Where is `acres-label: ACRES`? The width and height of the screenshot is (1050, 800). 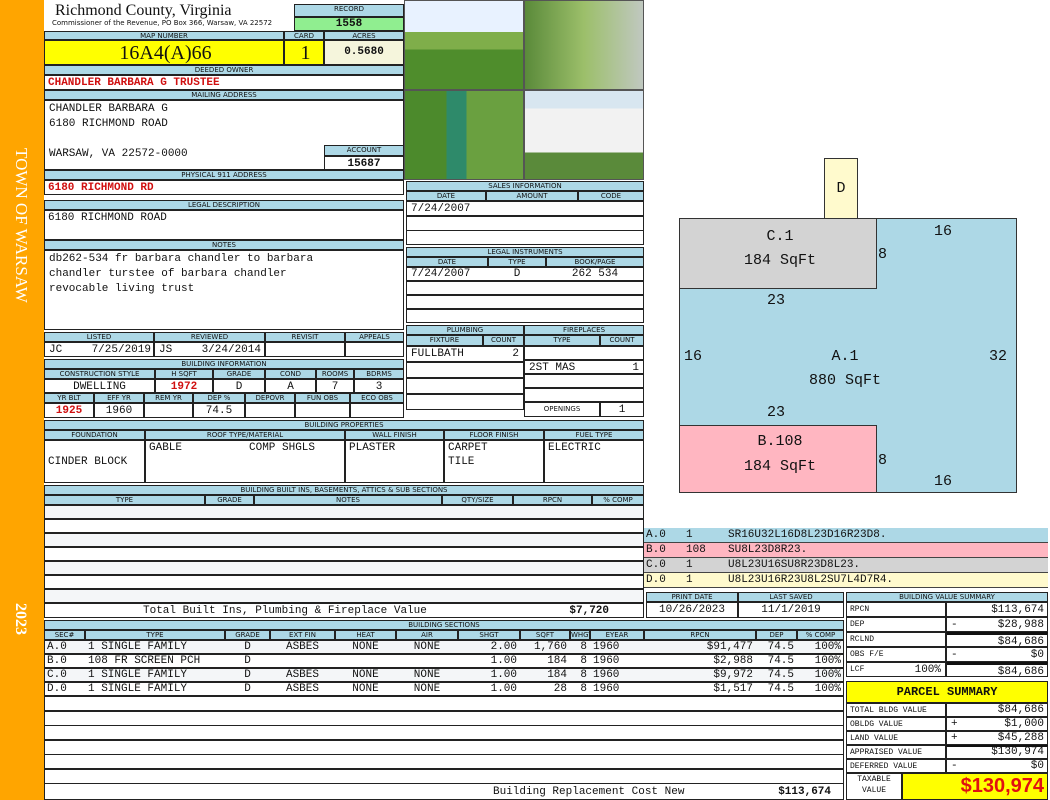 acres-label: ACRES is located at coordinates (364, 35).